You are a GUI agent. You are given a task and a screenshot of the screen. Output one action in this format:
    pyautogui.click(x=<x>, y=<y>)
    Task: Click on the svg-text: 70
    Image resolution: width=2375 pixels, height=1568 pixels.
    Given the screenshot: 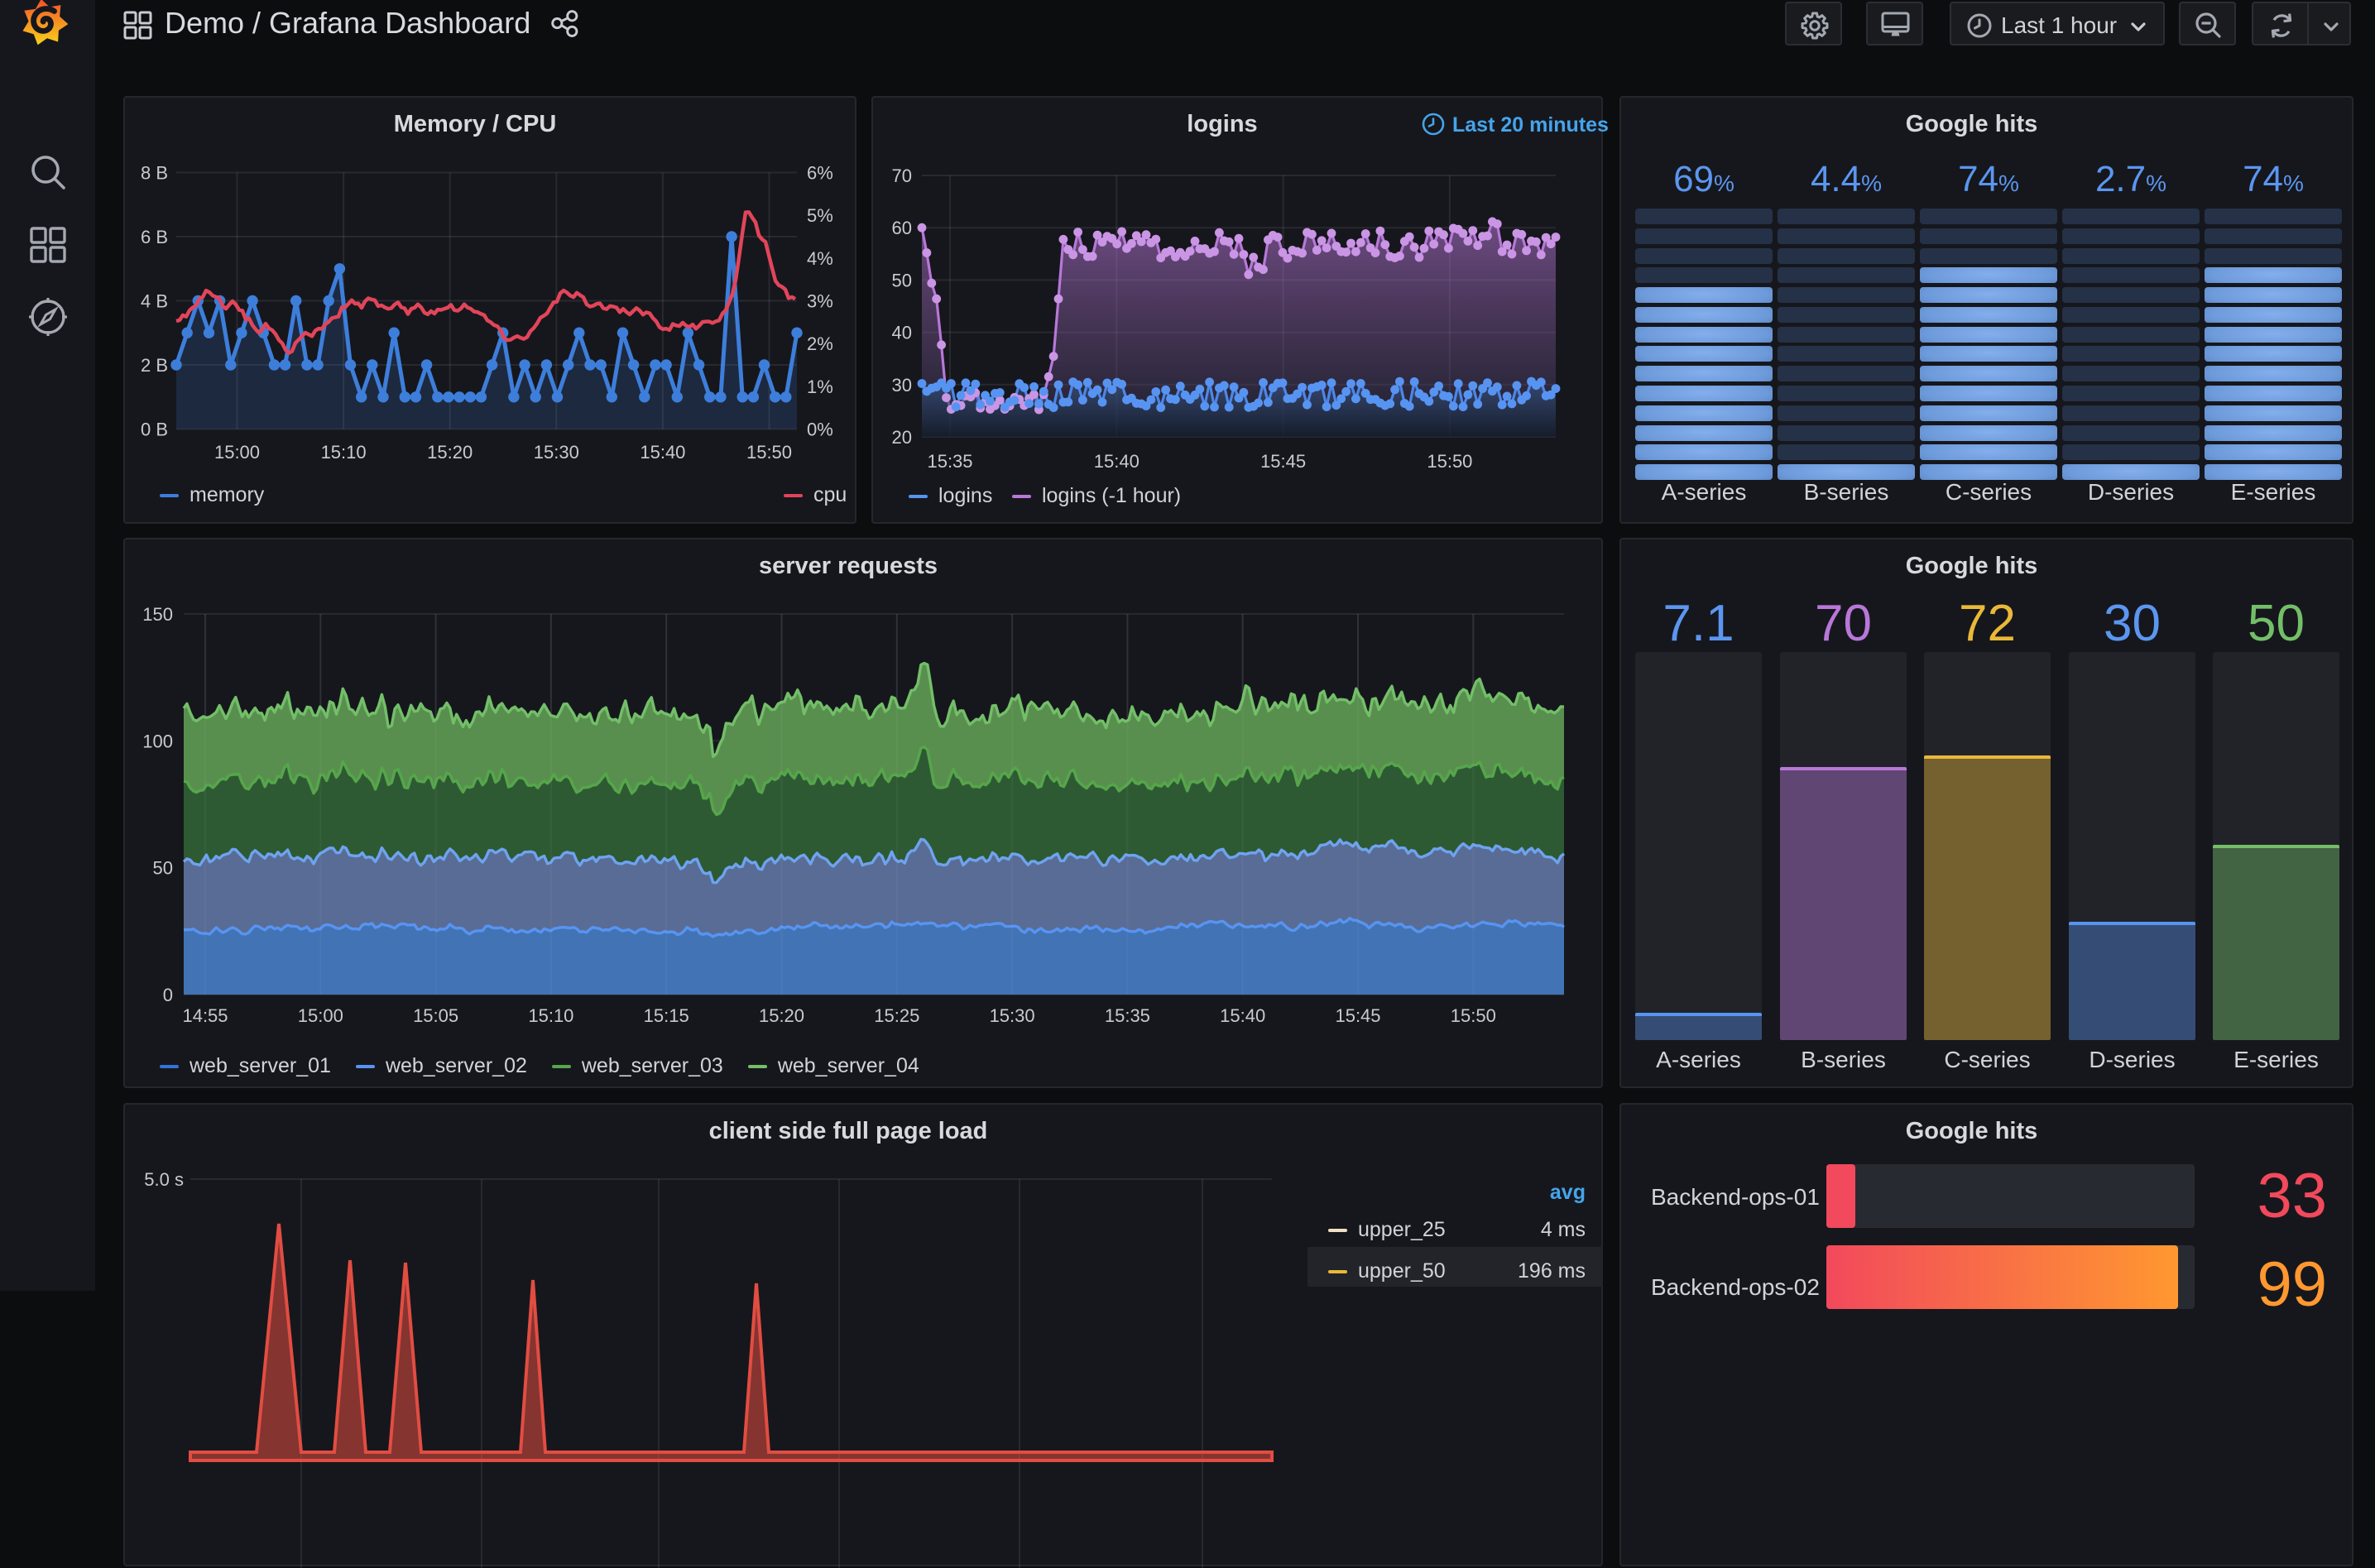 What is the action you would take?
    pyautogui.click(x=902, y=176)
    